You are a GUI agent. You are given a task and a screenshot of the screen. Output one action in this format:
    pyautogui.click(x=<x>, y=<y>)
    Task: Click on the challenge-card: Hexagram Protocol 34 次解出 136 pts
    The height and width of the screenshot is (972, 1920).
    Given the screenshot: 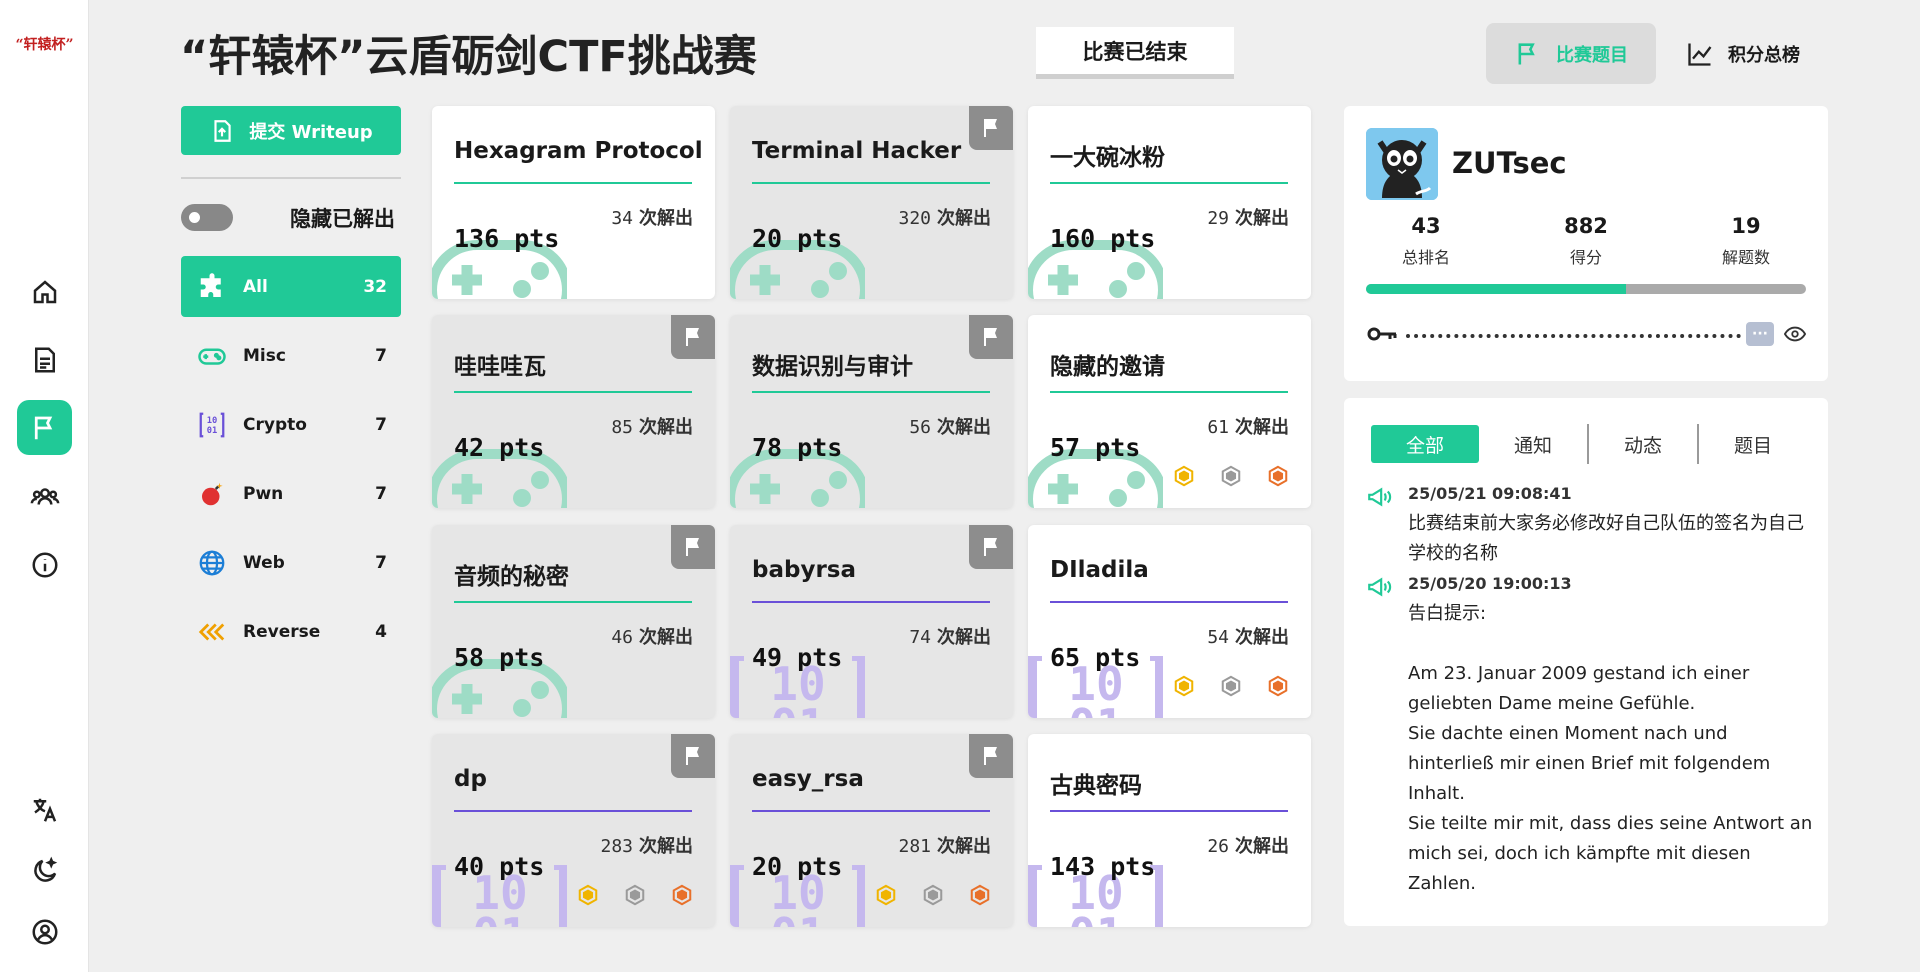 What is the action you would take?
    pyautogui.click(x=573, y=202)
    